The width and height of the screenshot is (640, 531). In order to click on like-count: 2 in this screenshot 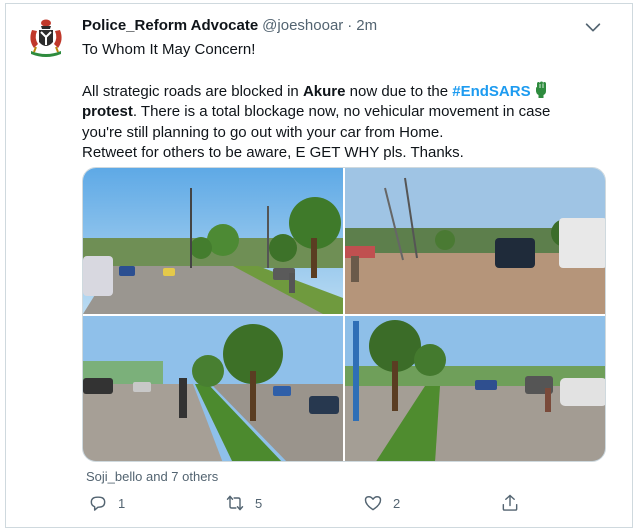, I will do `click(397, 503)`.